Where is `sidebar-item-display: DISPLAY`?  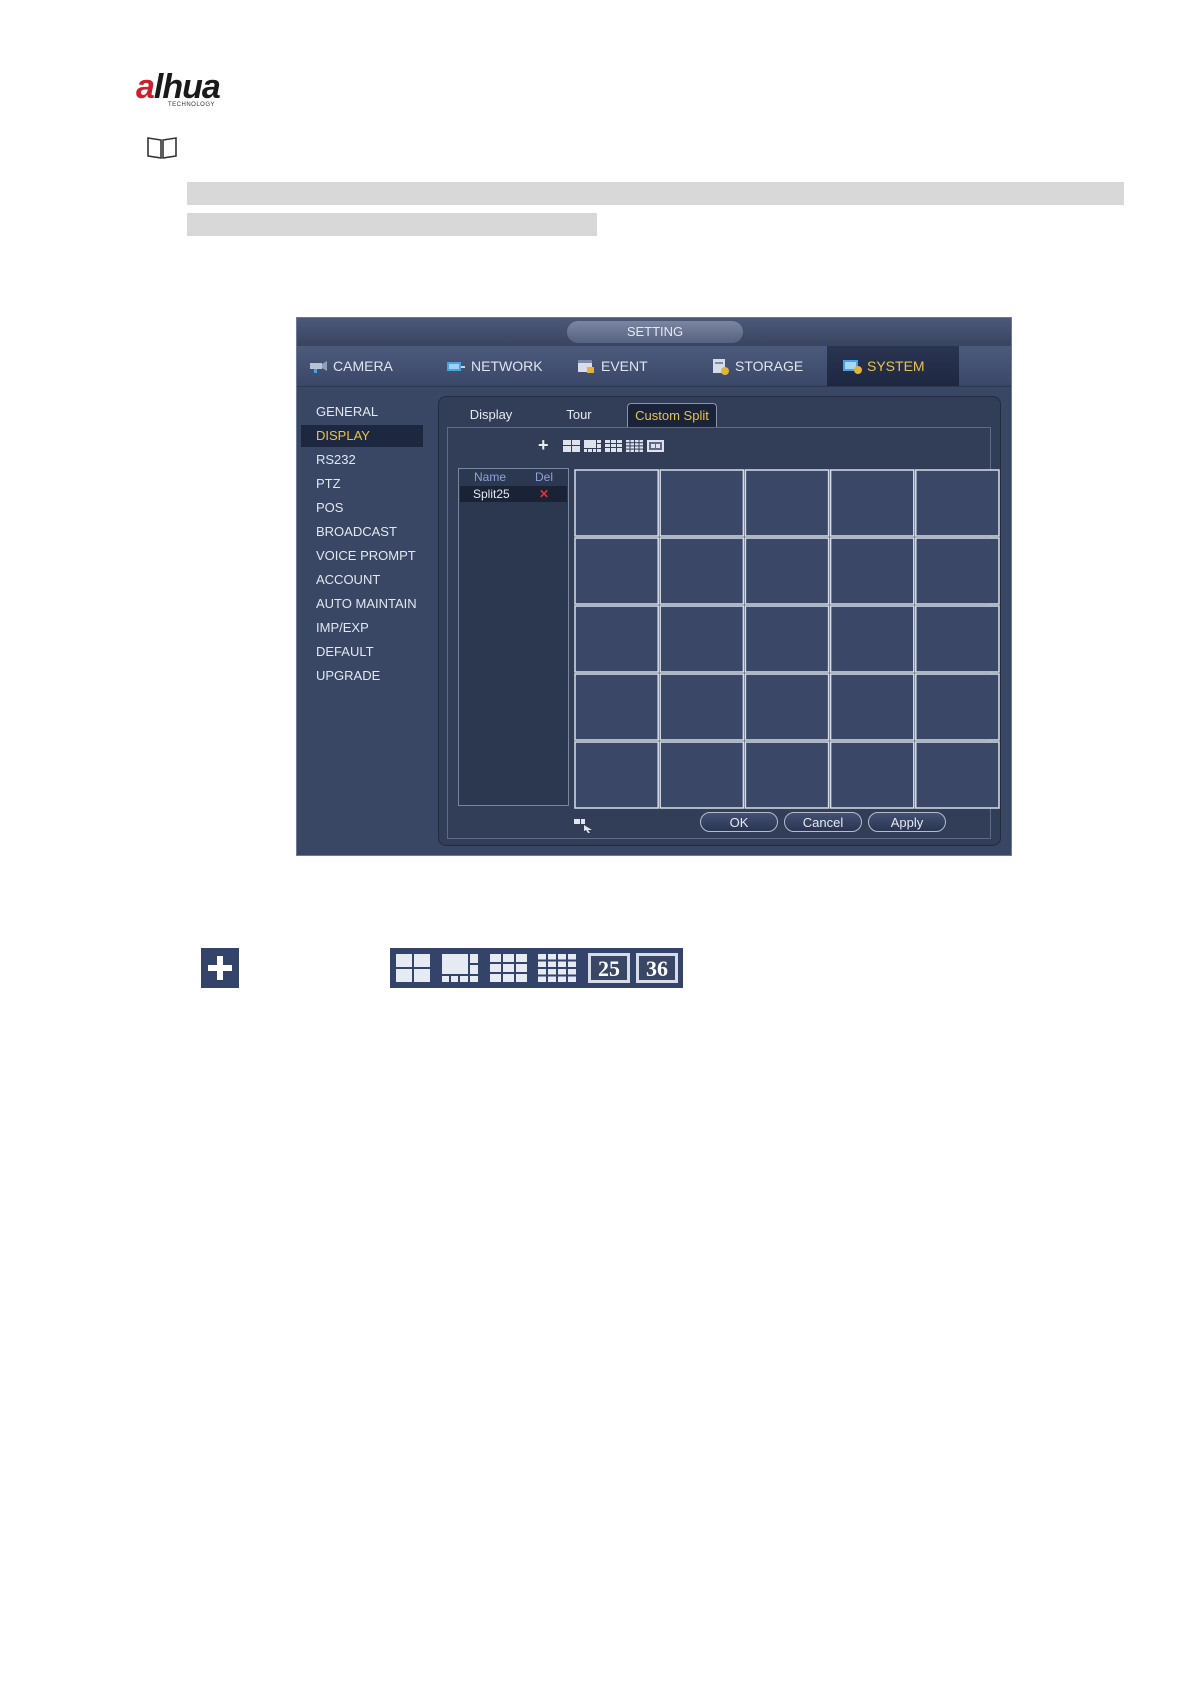
sidebar-item-display: DISPLAY is located at coordinates (362, 436).